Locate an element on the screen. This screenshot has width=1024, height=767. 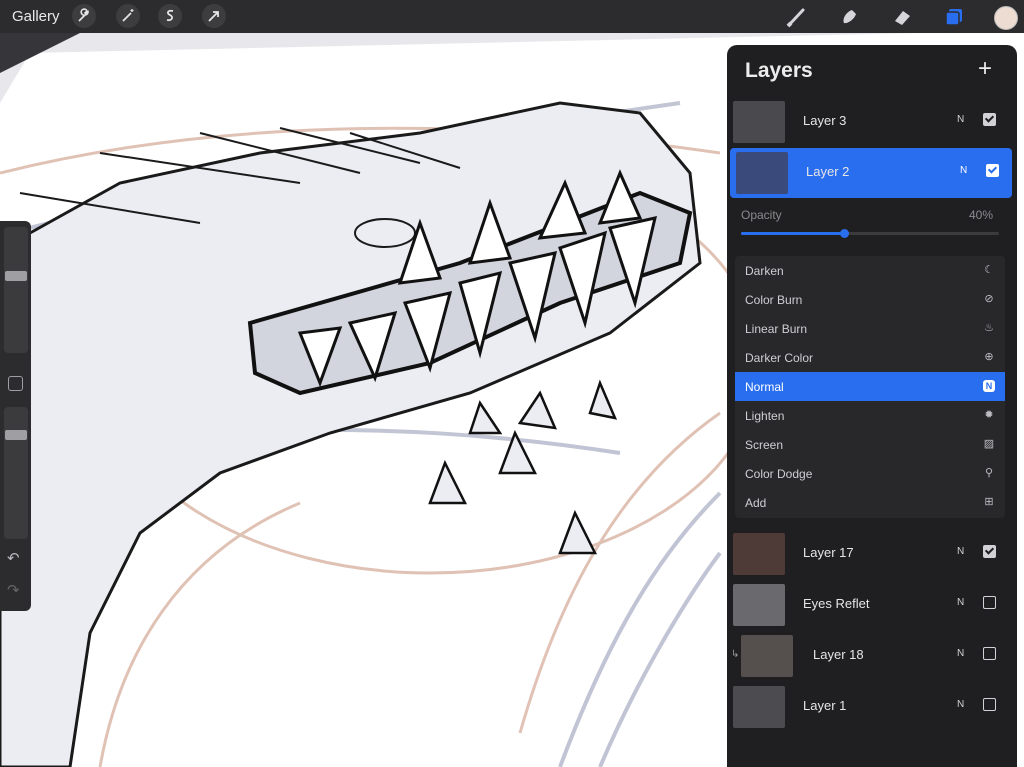
brush-size-slider is located at coordinates (16, 290).